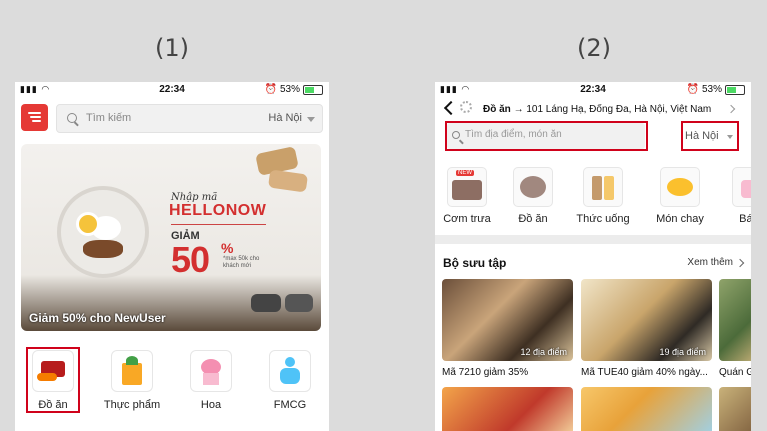 The height and width of the screenshot is (431, 767). I want to click on card-place-count: 19 địa điểm, so click(682, 352).